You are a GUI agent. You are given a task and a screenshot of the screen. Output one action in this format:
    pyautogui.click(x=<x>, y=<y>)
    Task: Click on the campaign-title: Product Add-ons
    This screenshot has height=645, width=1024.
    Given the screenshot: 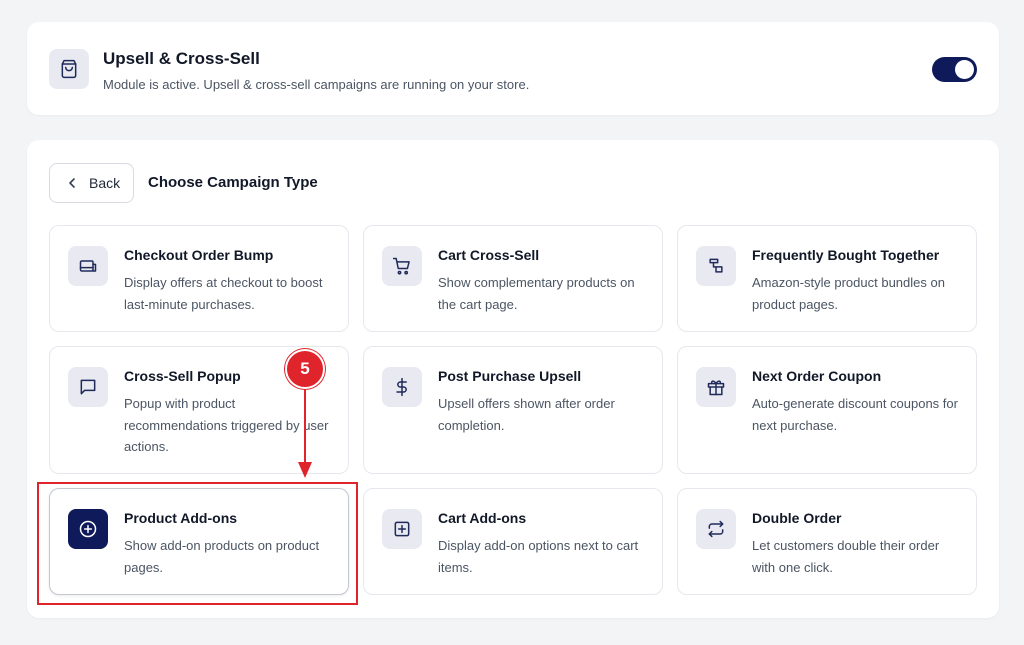 What is the action you would take?
    pyautogui.click(x=181, y=518)
    